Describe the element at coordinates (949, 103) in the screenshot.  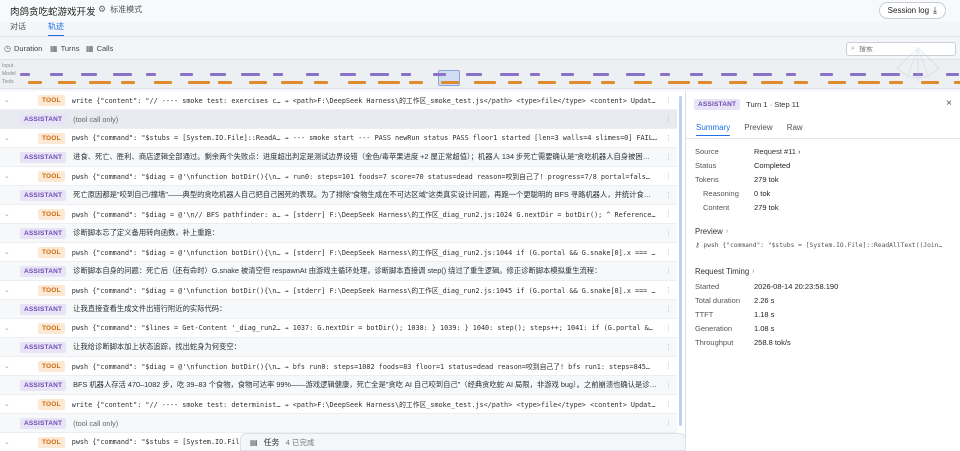
I see `close-icon: ×` at that location.